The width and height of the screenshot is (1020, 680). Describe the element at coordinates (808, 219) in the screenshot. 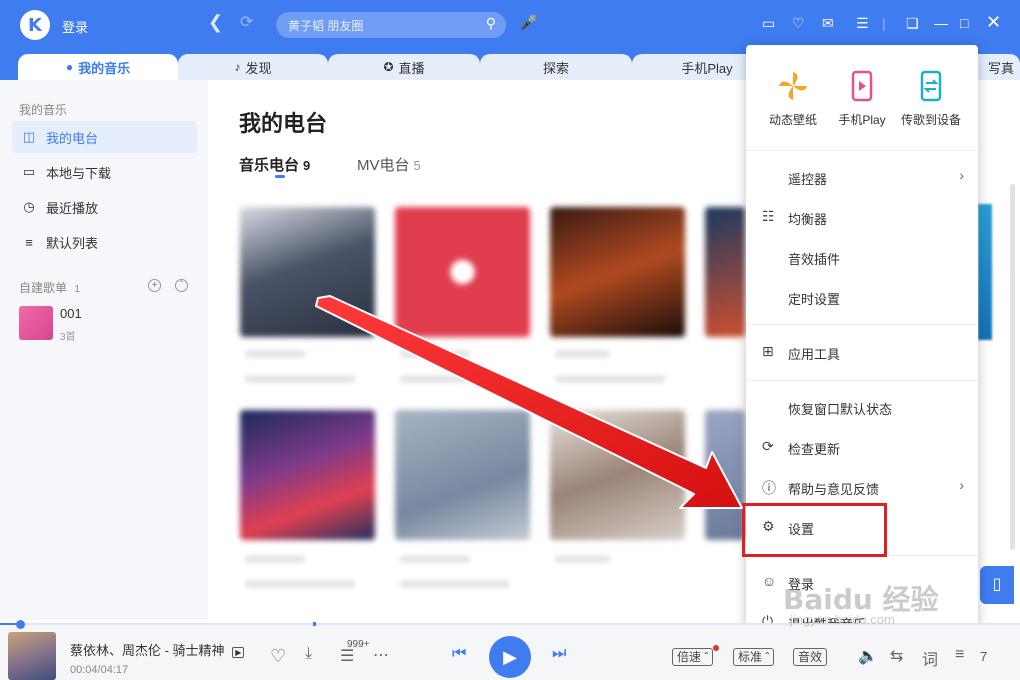

I see `menu-item-label: 均衡器` at that location.